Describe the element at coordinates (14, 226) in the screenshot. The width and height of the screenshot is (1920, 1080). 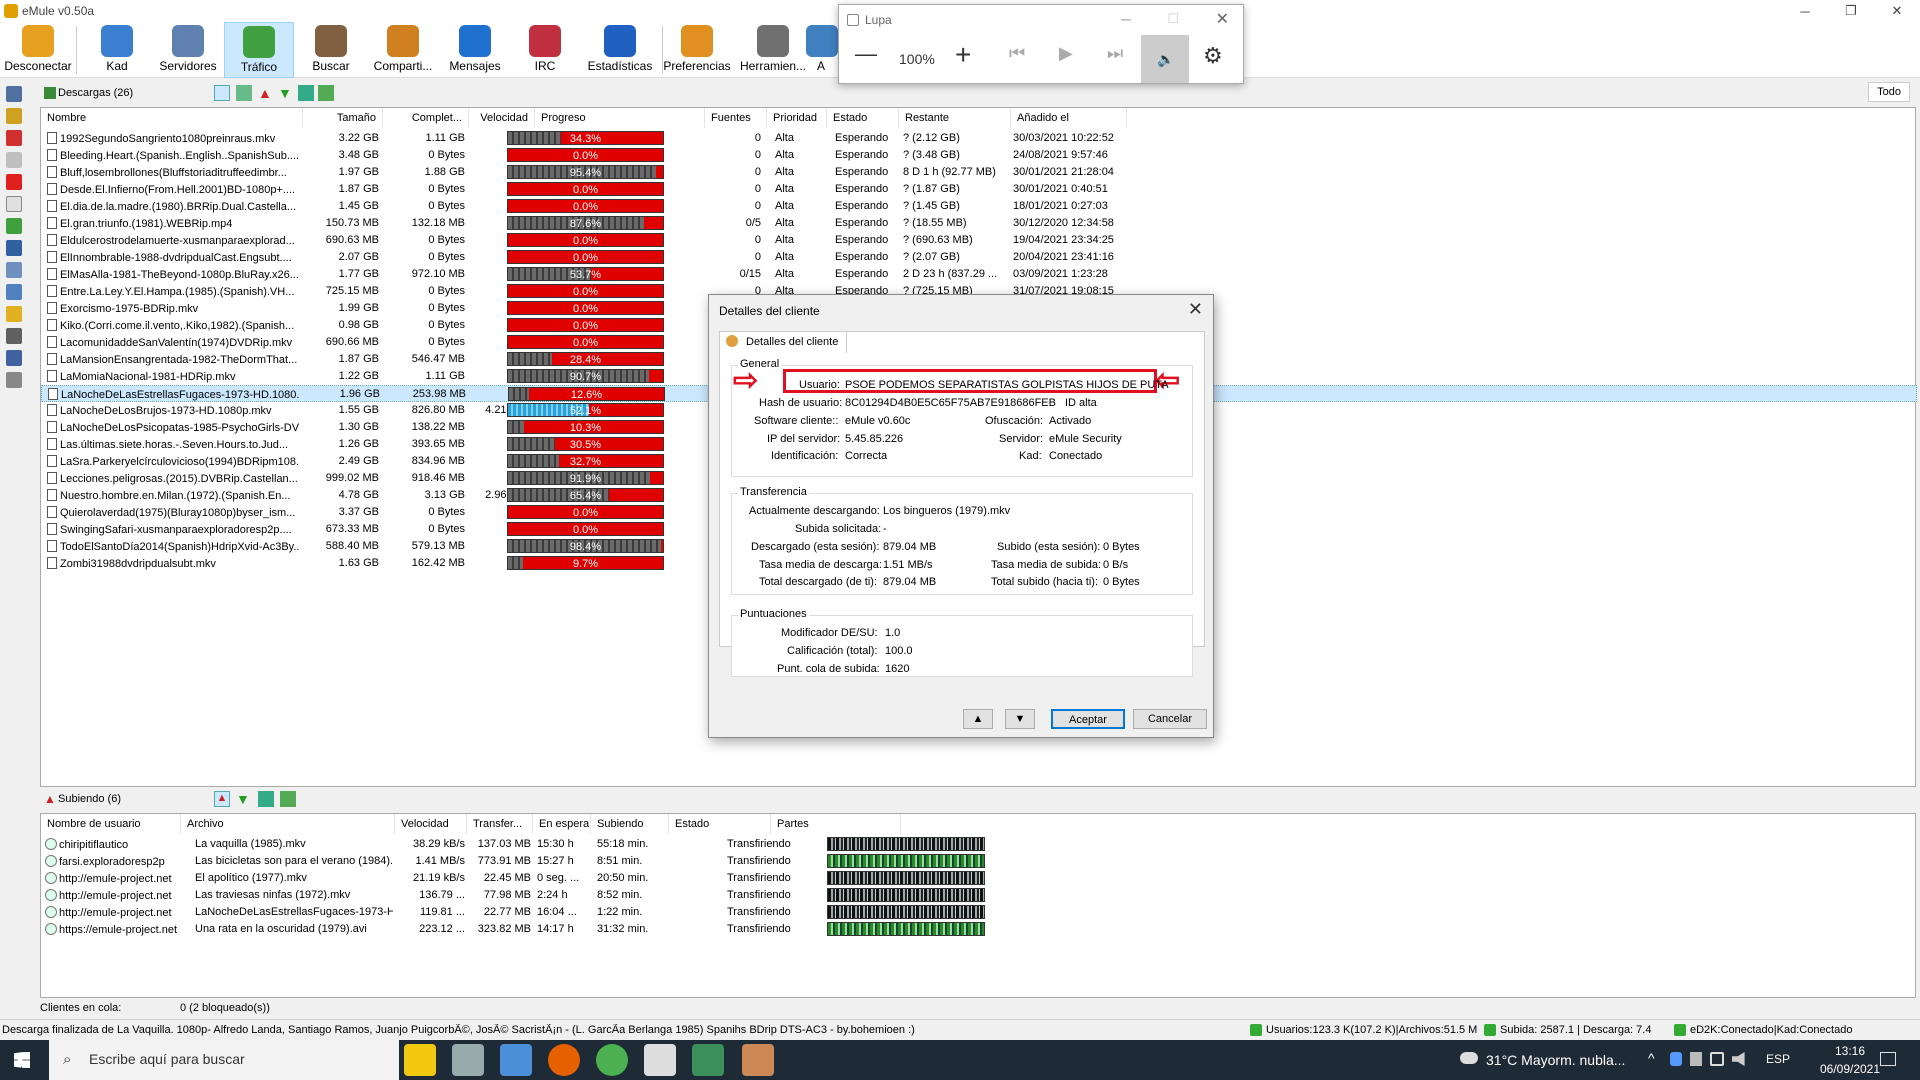
I see `preview-icon` at that location.